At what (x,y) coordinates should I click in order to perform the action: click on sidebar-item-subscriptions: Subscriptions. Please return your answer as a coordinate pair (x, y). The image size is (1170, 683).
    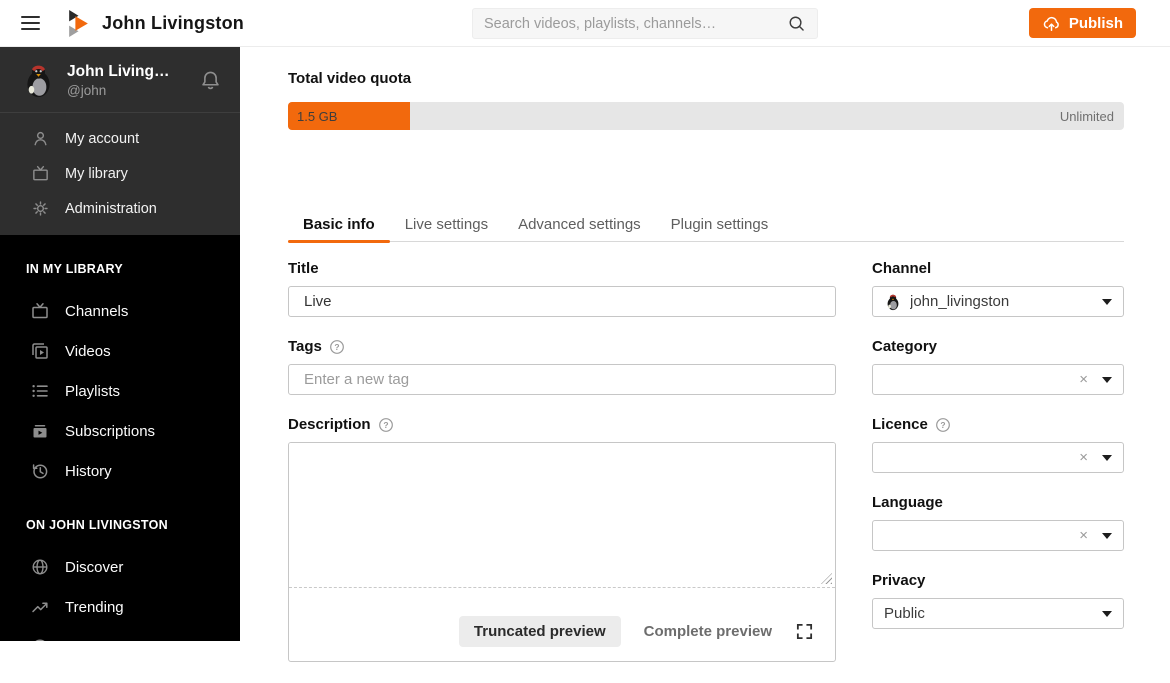
    Looking at the image, I should click on (120, 431).